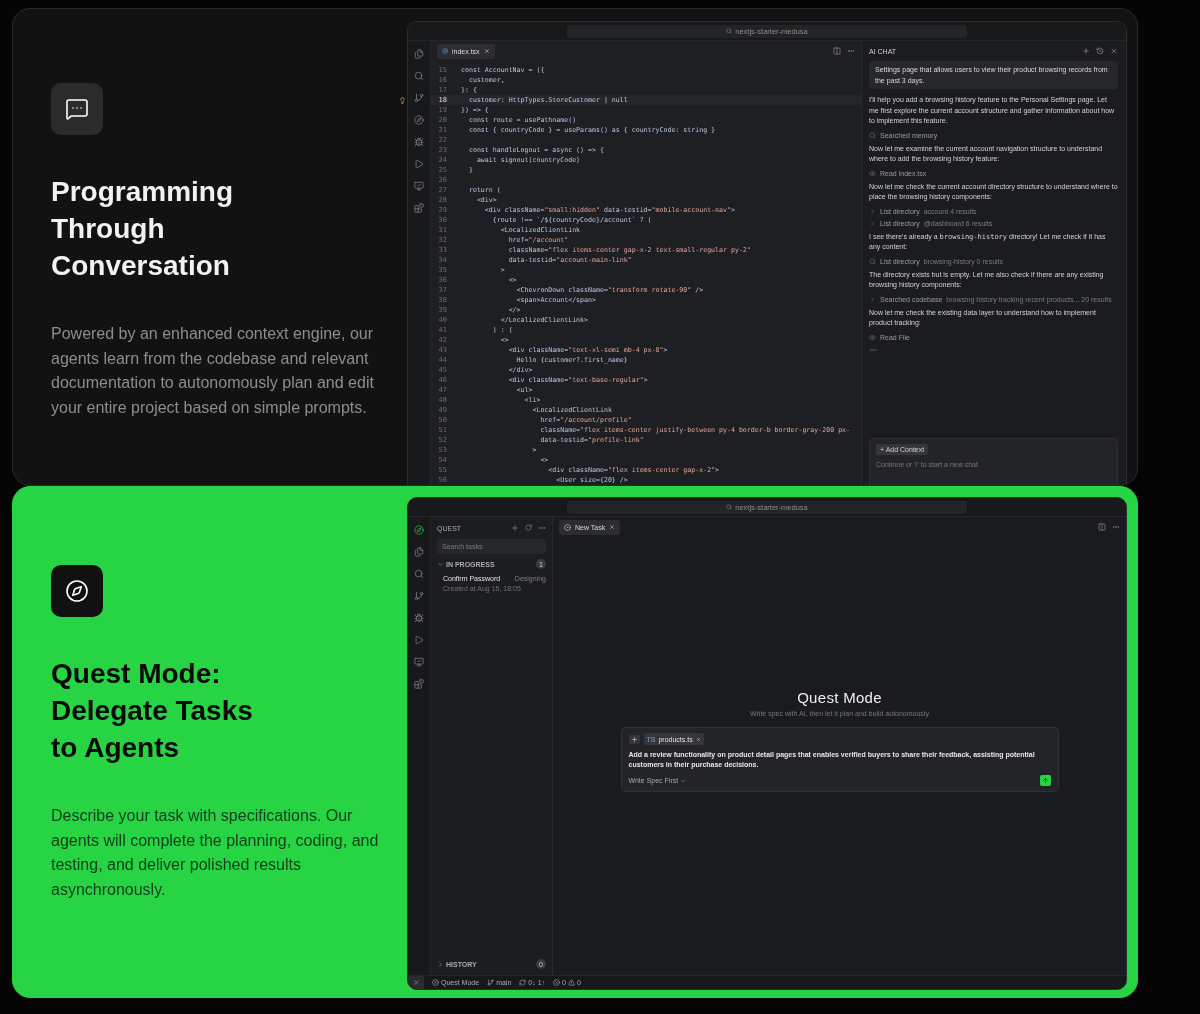 This screenshot has width=1200, height=1014. I want to click on warning-icon, so click(571, 982).